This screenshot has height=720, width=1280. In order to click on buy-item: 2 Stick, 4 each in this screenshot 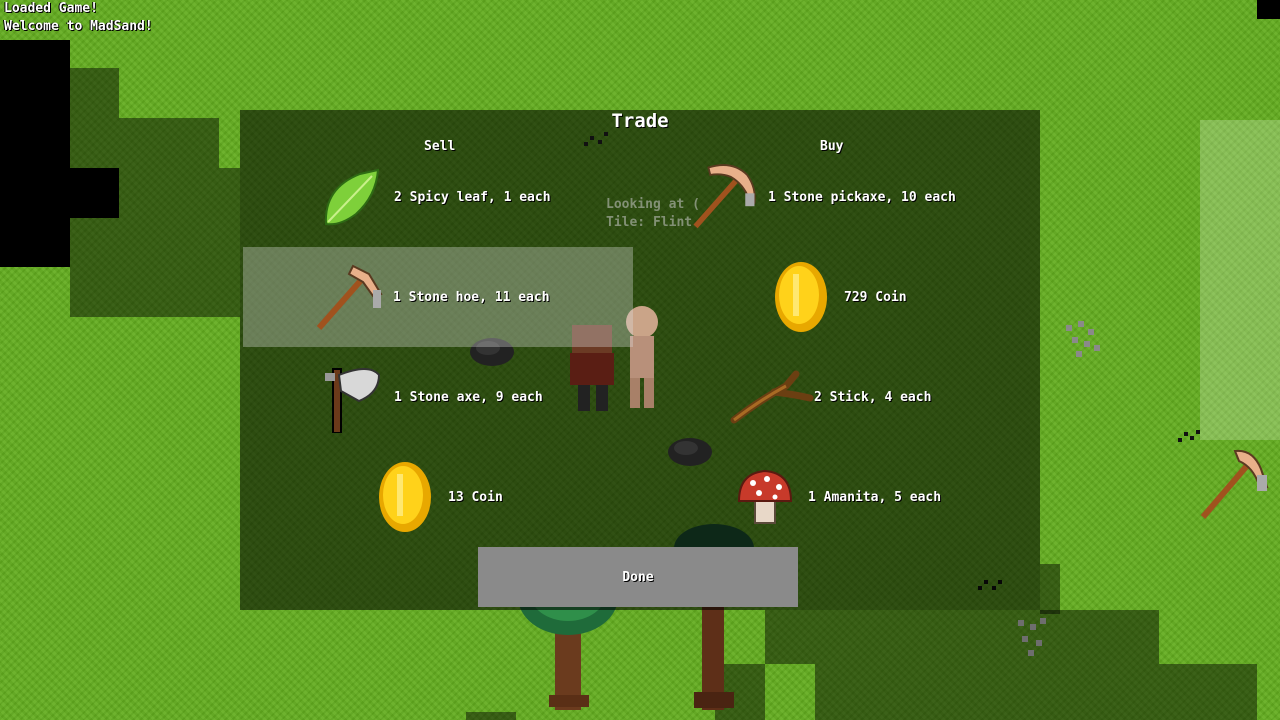, I will do `click(830, 397)`.